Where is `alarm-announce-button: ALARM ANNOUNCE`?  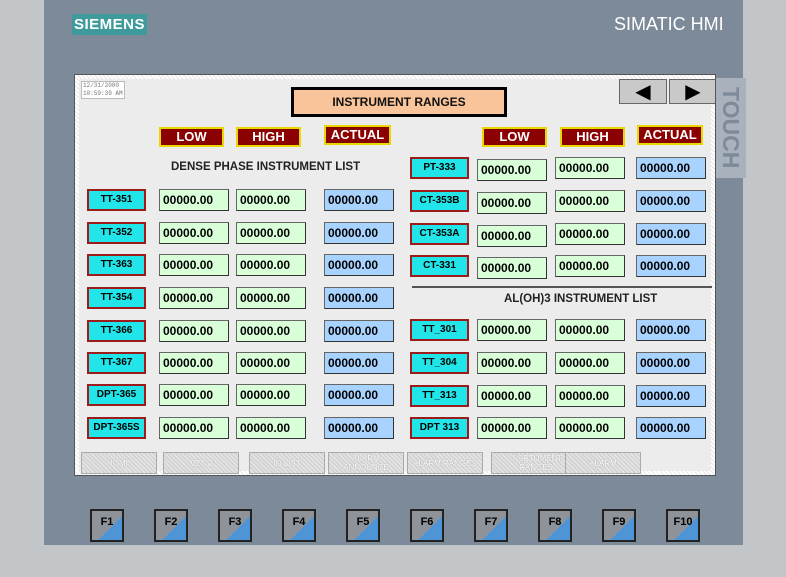 alarm-announce-button: ALARM ANNOUNCE is located at coordinates (366, 463).